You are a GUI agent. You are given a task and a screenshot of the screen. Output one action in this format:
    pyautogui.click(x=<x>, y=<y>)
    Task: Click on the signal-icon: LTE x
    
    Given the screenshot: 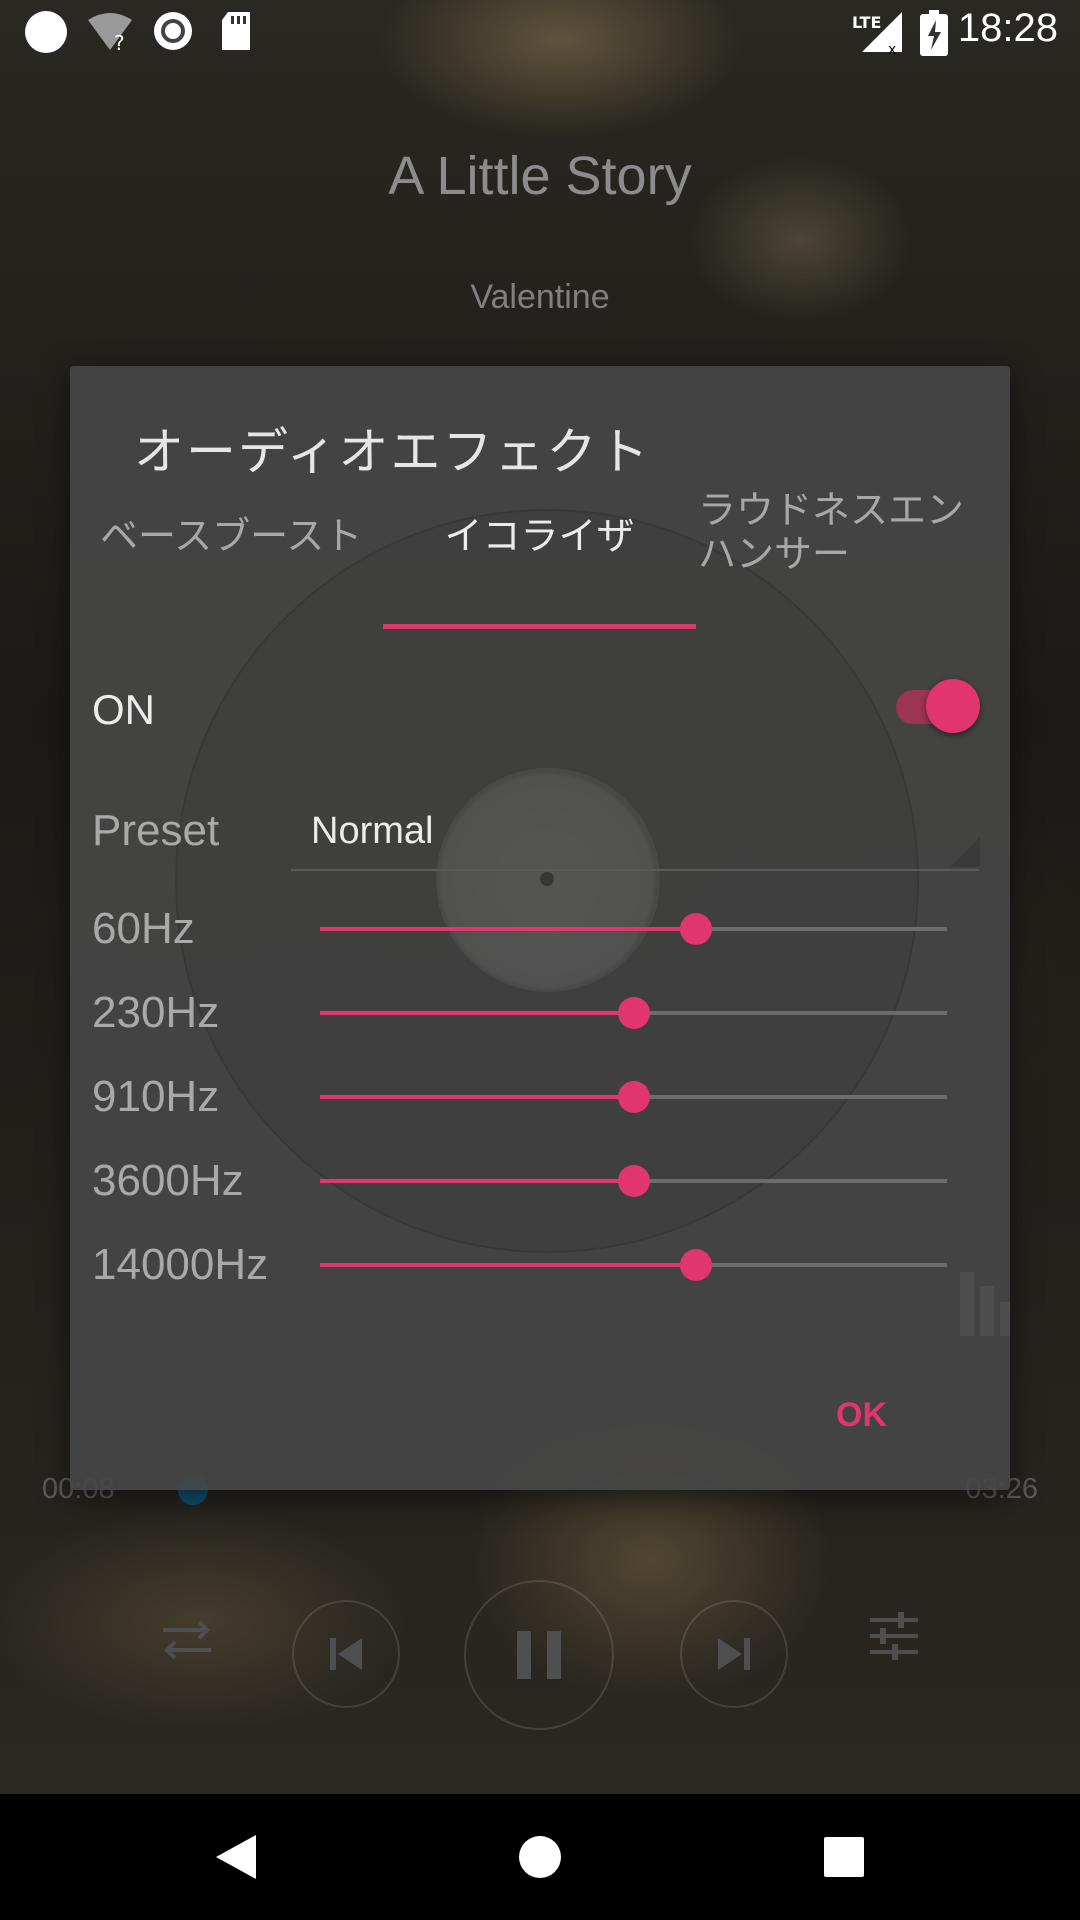 What is the action you would take?
    pyautogui.click(x=878, y=34)
    